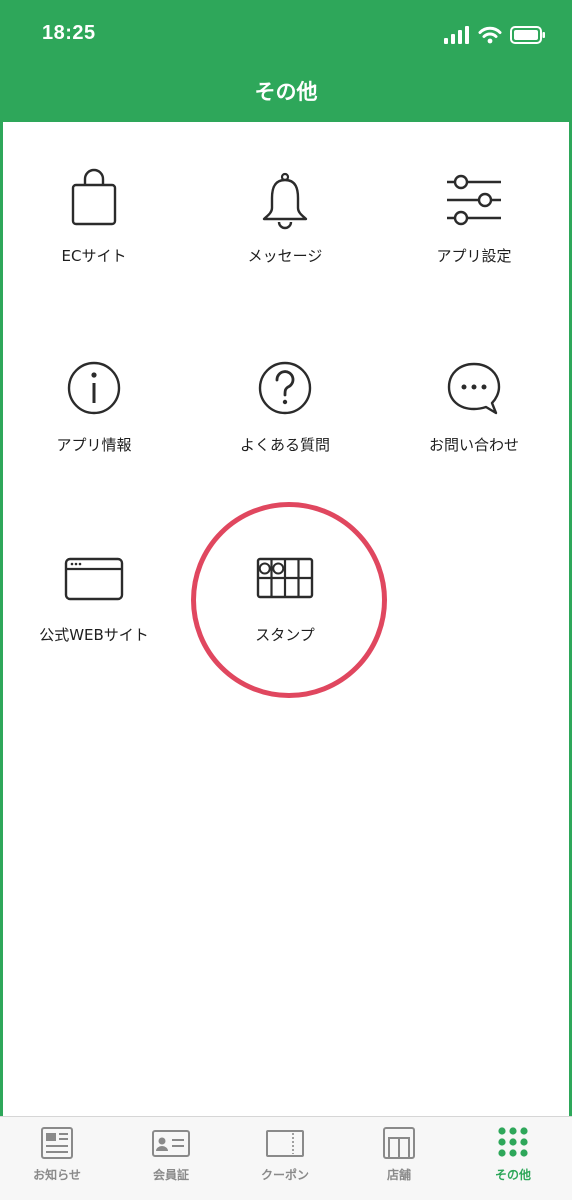 Image resolution: width=572 pixels, height=1200 pixels. What do you see at coordinates (286, 61) in the screenshot?
I see `header-bar: 18:25 その他` at bounding box center [286, 61].